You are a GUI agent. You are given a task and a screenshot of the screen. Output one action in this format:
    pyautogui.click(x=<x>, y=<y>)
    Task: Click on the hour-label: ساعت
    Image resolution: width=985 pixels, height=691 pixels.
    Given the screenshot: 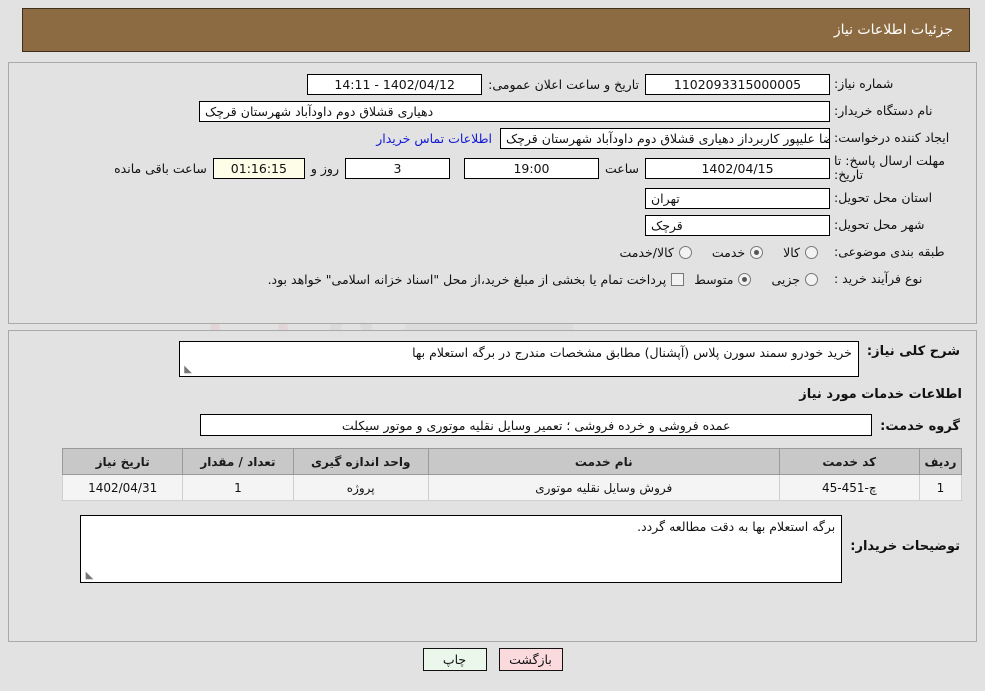 What is the action you would take?
    pyautogui.click(x=621, y=168)
    